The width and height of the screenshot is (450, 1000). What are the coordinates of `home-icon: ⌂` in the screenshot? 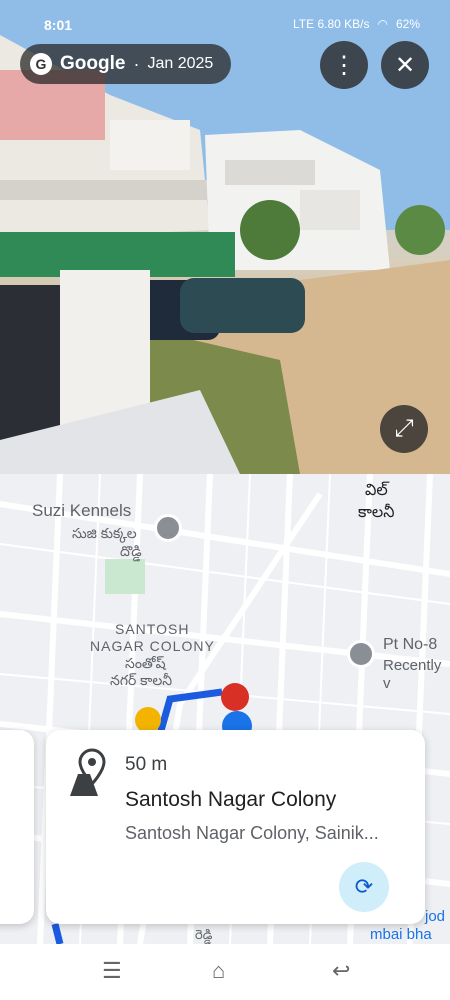 It's located at (218, 971).